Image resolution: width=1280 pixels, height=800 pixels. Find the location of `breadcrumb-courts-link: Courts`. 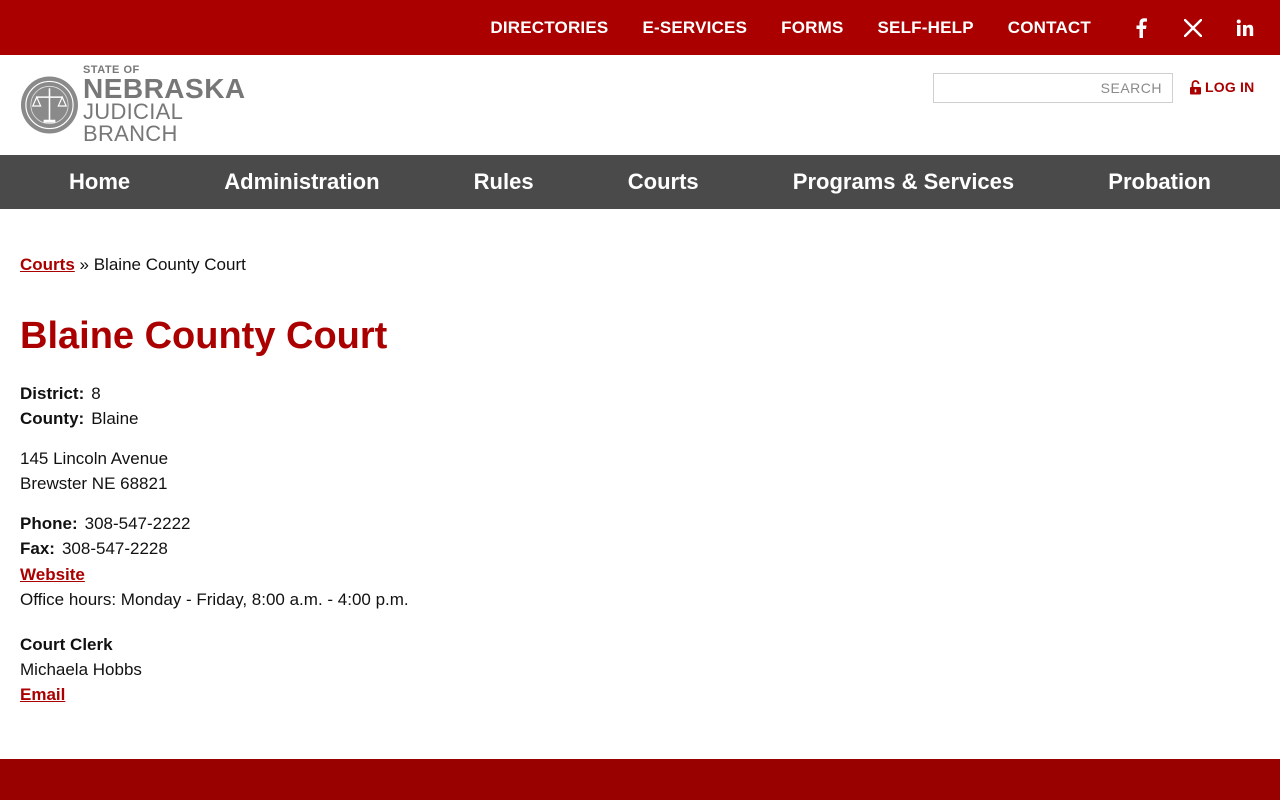

breadcrumb-courts-link: Courts is located at coordinates (47, 264).